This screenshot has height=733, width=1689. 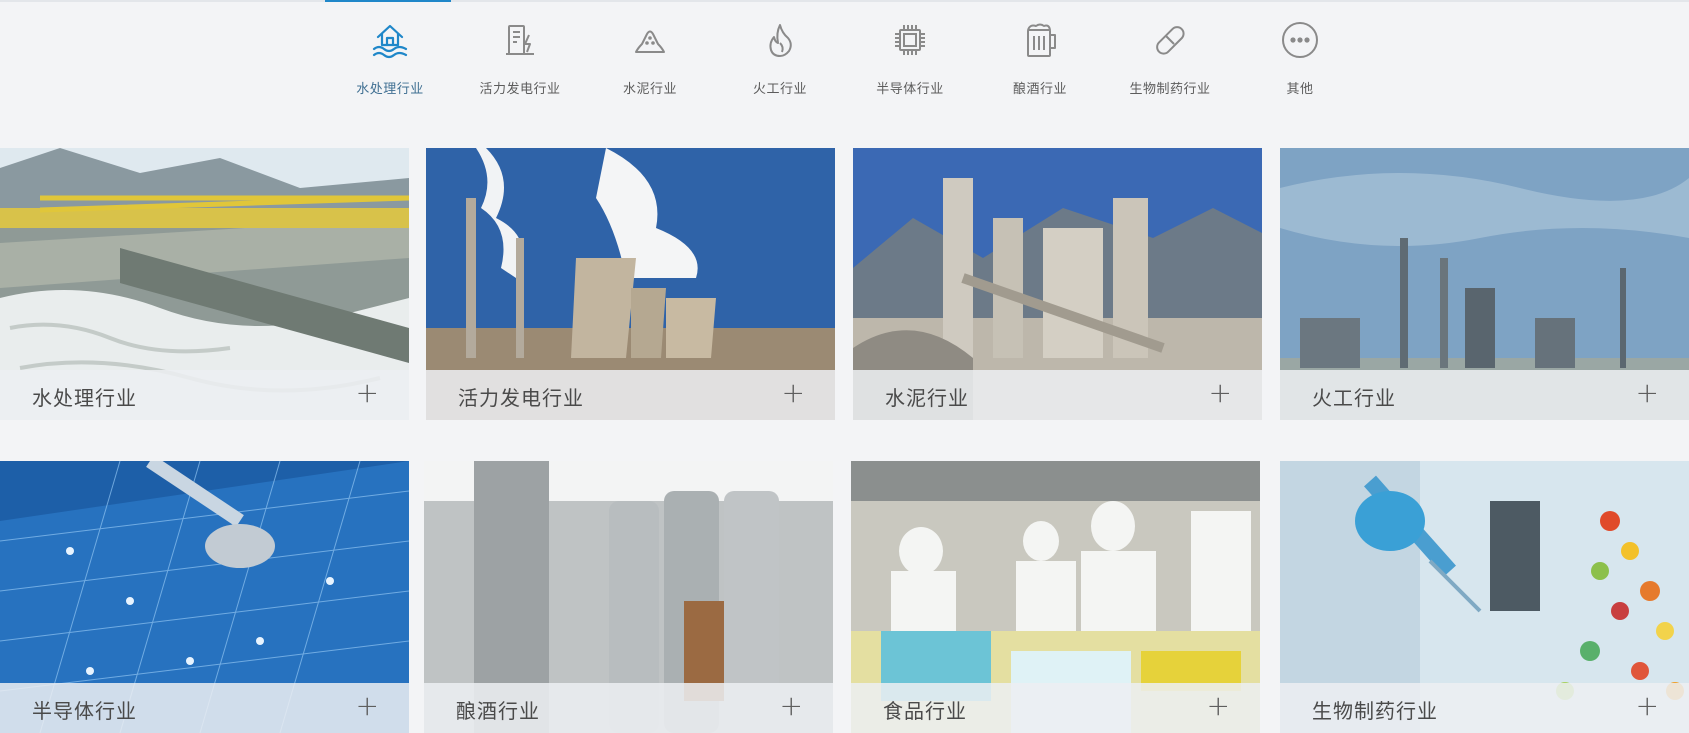 What do you see at coordinates (1484, 708) in the screenshot?
I see `card-caption-bar: 生物制药行业 +` at bounding box center [1484, 708].